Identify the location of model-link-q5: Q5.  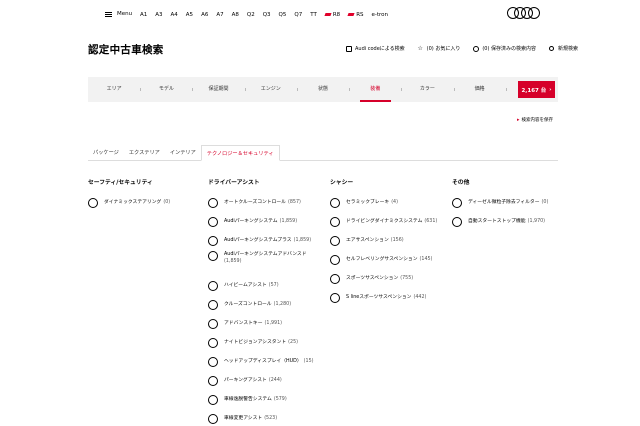
(283, 15).